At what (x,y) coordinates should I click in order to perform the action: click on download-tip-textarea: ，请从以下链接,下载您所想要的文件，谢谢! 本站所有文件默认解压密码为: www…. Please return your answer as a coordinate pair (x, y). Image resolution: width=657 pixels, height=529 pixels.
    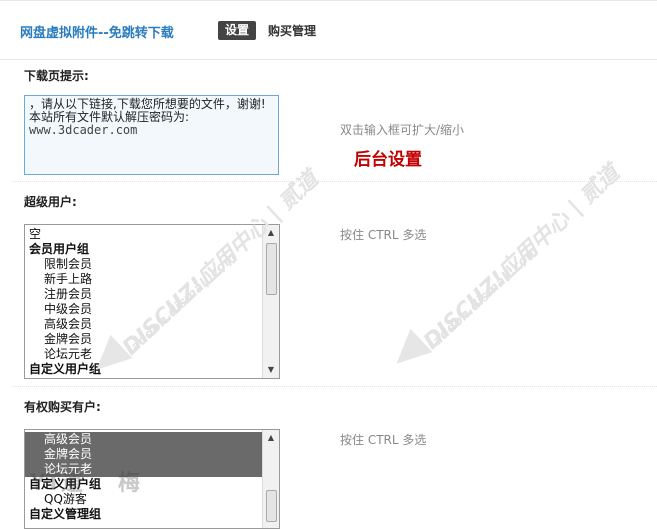
    Looking at the image, I should click on (151, 135).